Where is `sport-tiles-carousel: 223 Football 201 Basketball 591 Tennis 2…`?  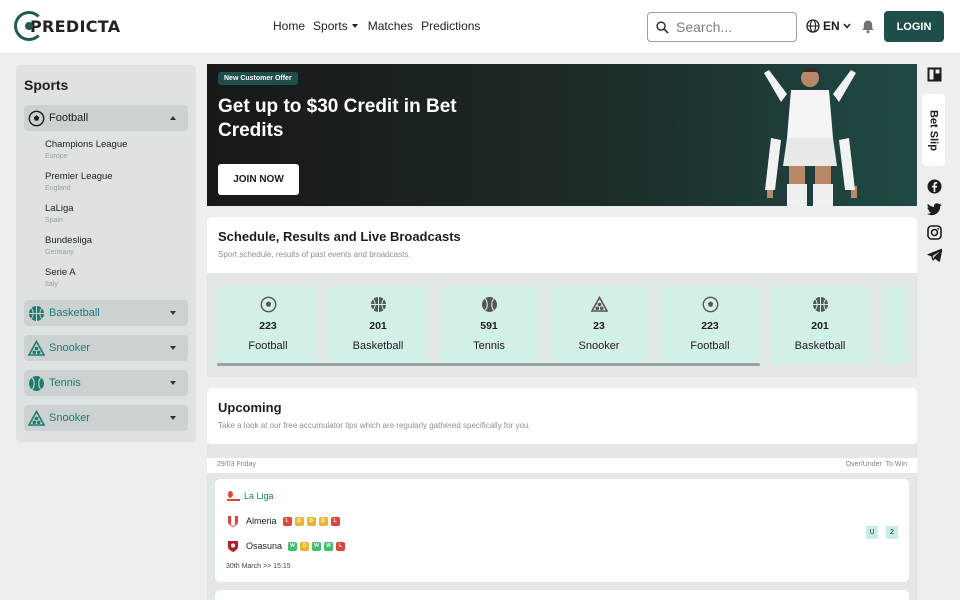 sport-tiles-carousel: 223 Football 201 Basketball 591 Tennis 2… is located at coordinates (562, 325).